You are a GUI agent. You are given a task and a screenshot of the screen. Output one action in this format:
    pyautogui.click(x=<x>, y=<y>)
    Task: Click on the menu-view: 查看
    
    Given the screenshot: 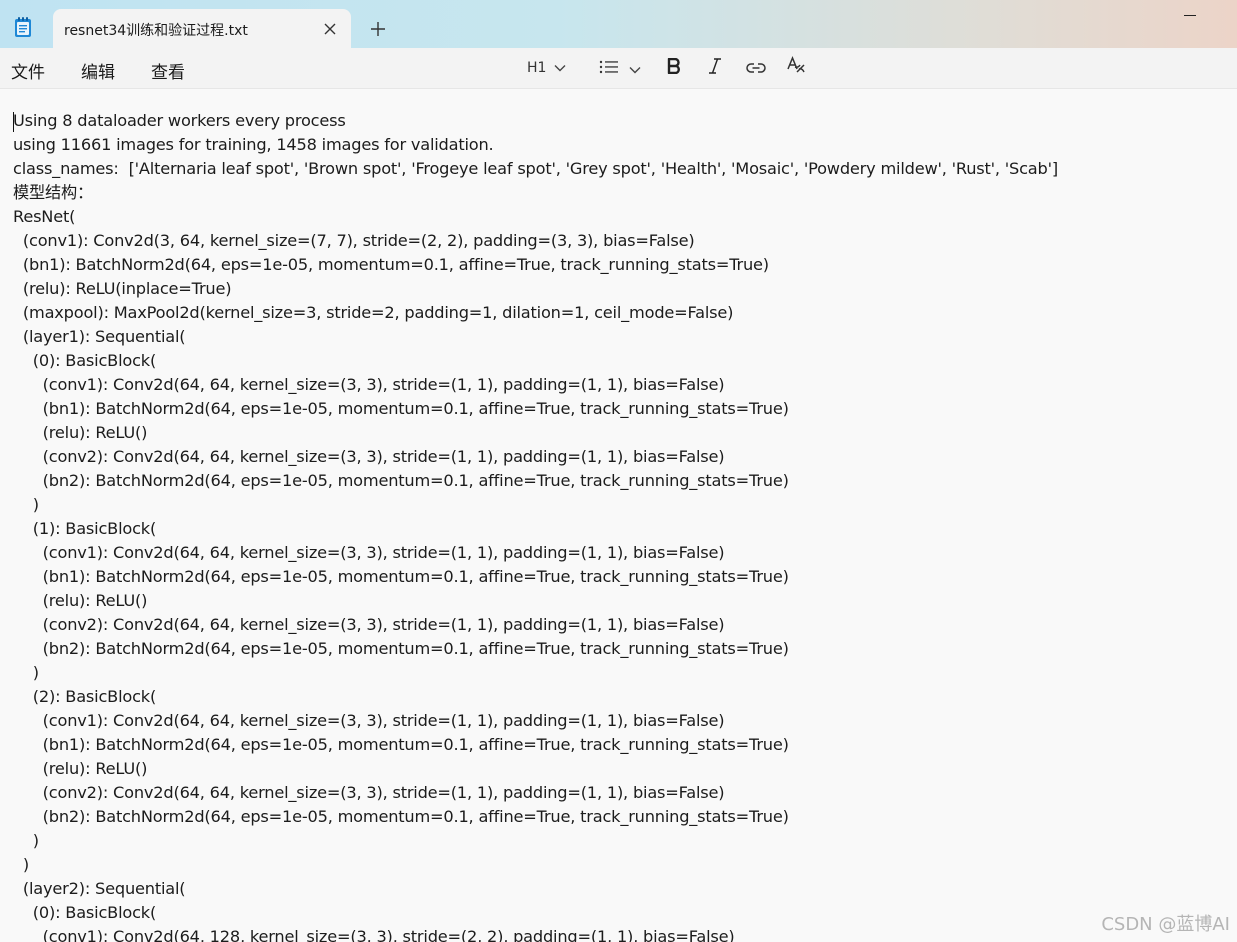 What is the action you would take?
    pyautogui.click(x=168, y=70)
    